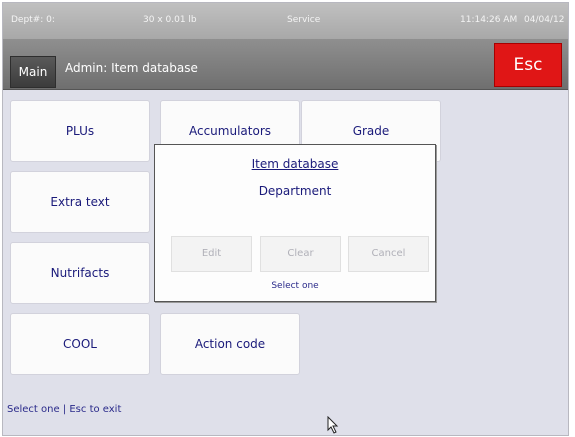 The width and height of the screenshot is (575, 437). What do you see at coordinates (33, 72) in the screenshot?
I see `main-button: Main` at bounding box center [33, 72].